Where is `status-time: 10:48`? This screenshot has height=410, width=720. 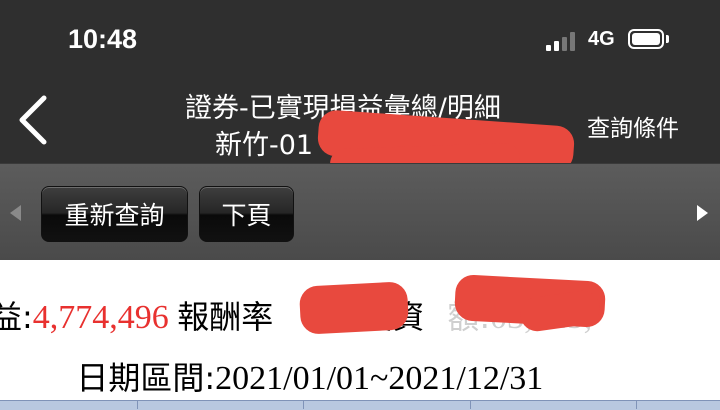 status-time: 10:48 is located at coordinates (103, 39).